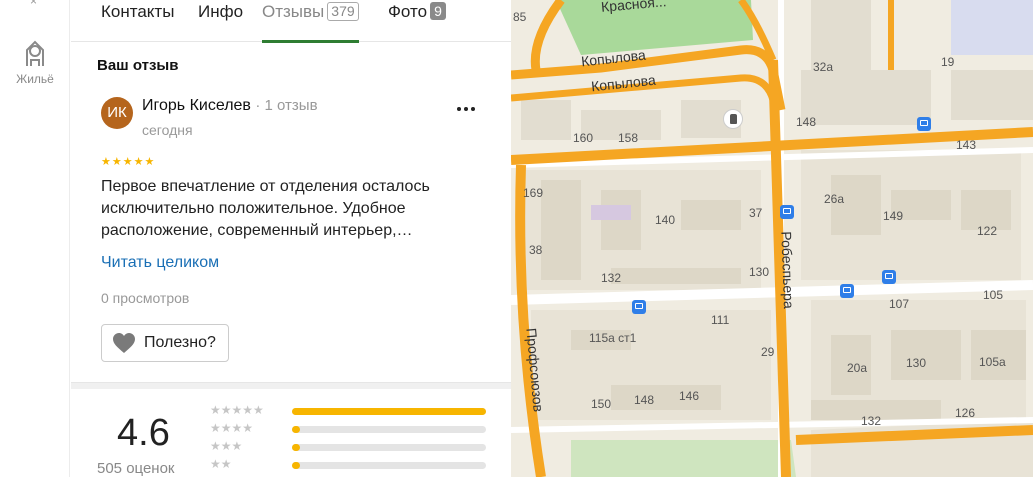 Image resolution: width=1033 pixels, height=477 pixels. What do you see at coordinates (536, 250) in the screenshot?
I see `building-number: 38` at bounding box center [536, 250].